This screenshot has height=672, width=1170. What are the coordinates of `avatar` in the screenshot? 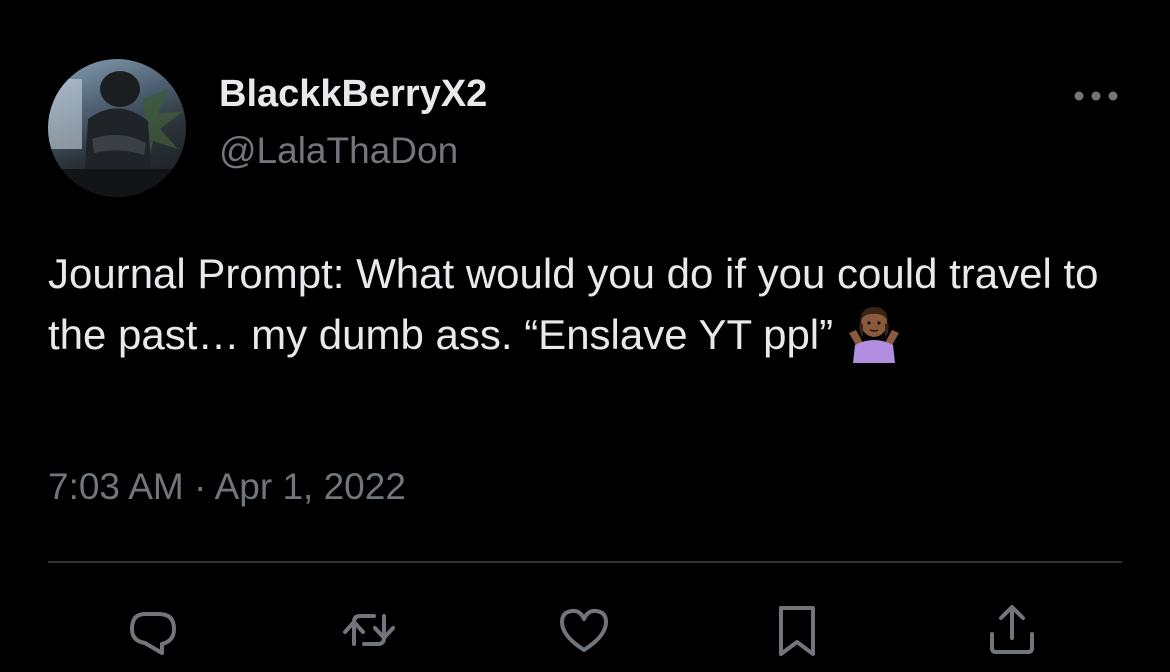 It's located at (117, 128).